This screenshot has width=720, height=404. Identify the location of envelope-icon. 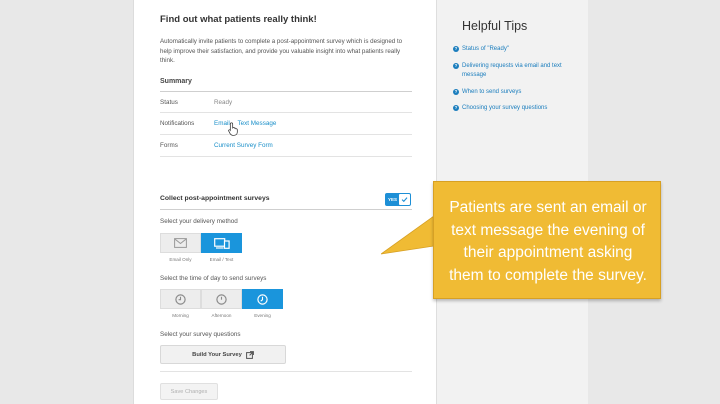
(180, 243).